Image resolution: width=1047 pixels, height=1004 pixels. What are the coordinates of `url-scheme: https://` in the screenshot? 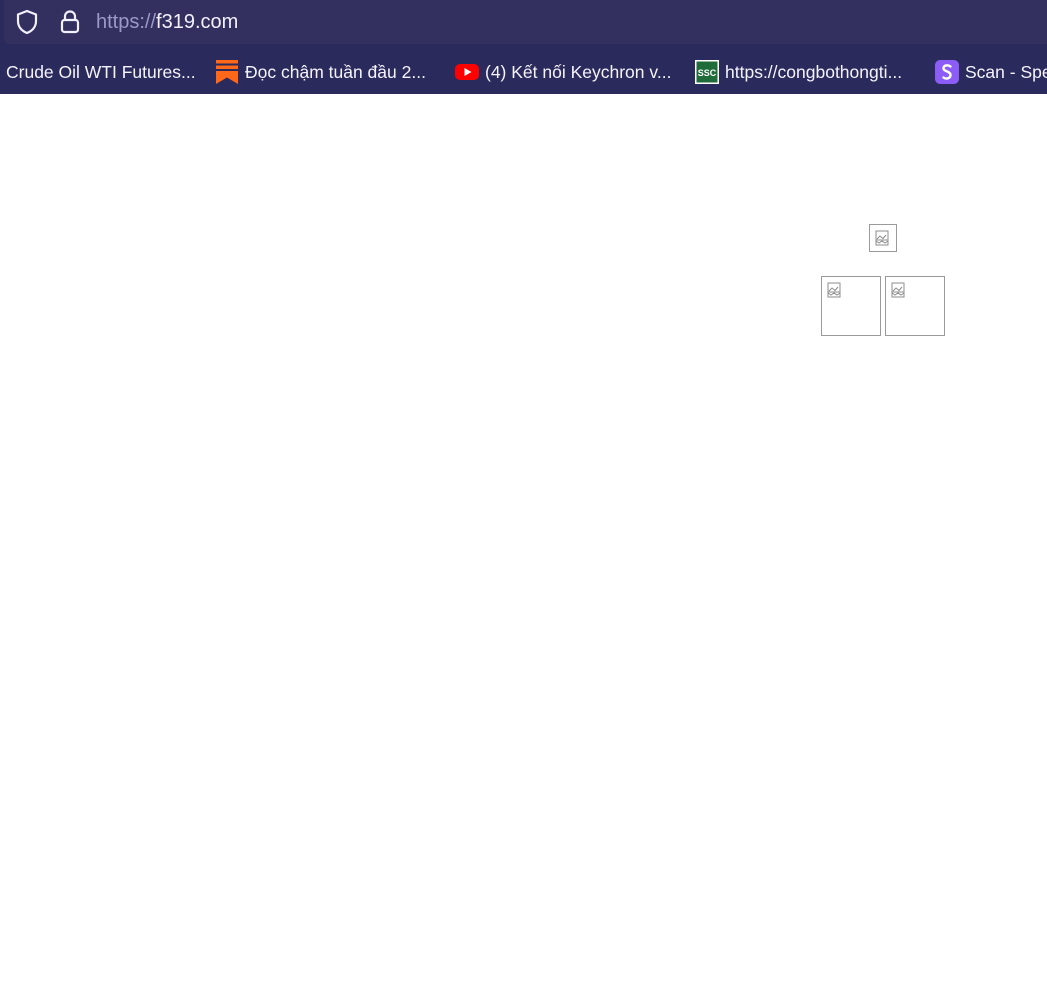 It's located at (126, 22).